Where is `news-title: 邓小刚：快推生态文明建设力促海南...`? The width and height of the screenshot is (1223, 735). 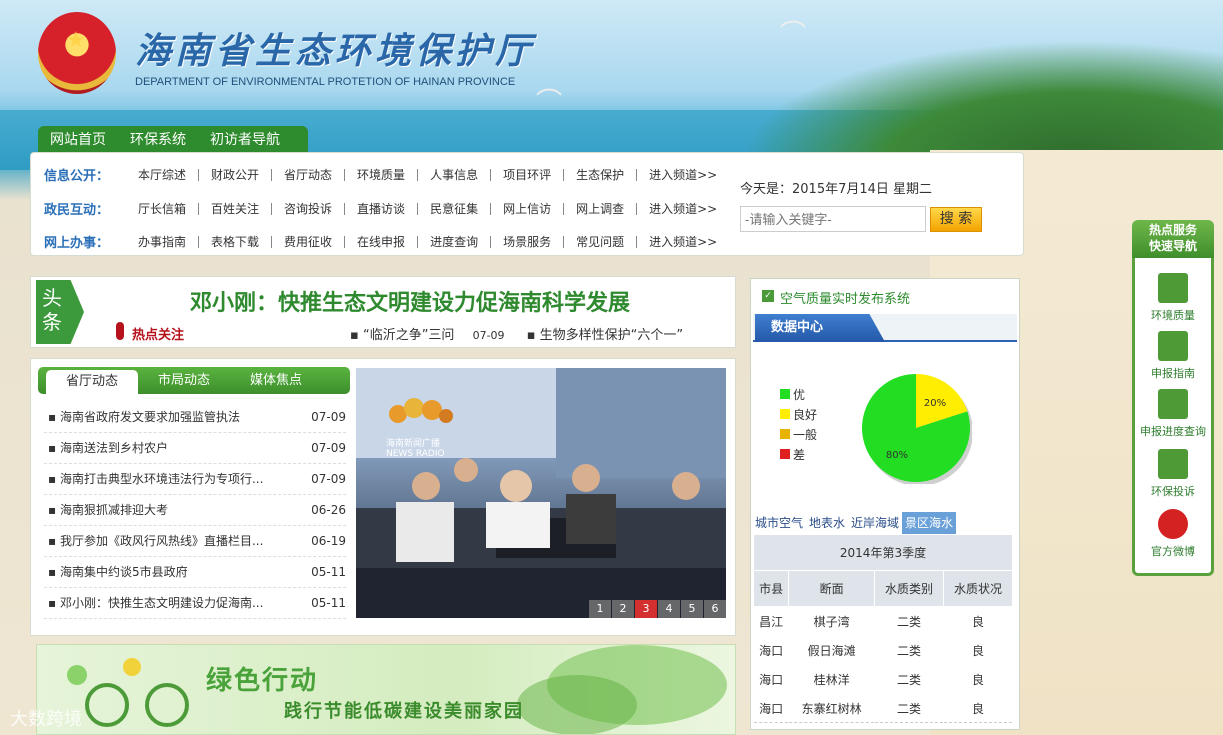 news-title: 邓小刚：快推生态文明建设力促海南... is located at coordinates (161, 603).